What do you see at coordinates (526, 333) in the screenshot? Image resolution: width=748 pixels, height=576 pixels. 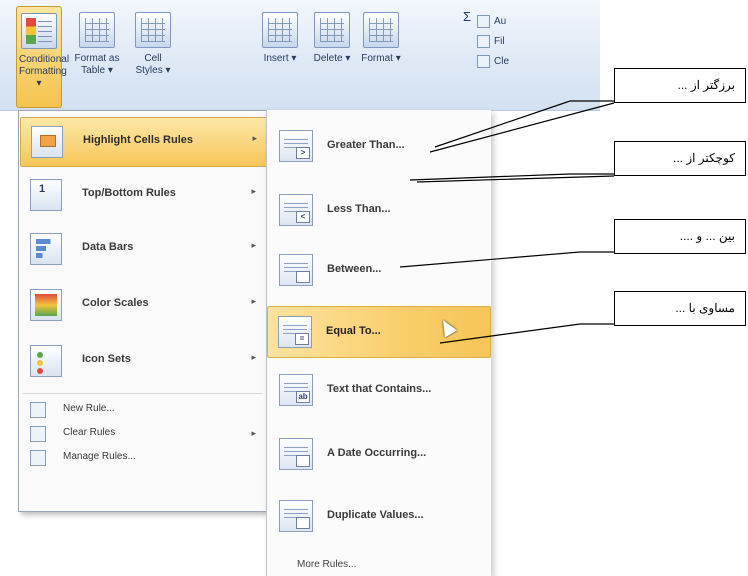 I see `leader-line-equal-to` at bounding box center [526, 333].